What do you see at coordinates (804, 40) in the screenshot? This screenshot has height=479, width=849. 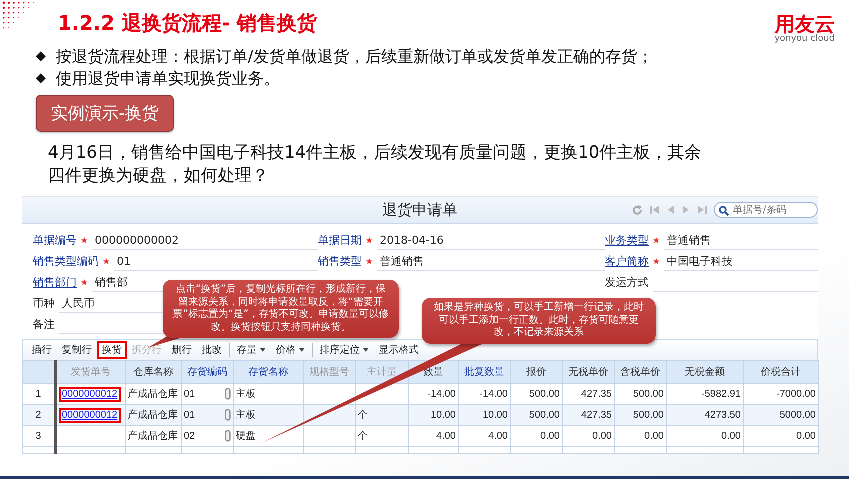 I see `logo-tagline: yonyou cloud` at bounding box center [804, 40].